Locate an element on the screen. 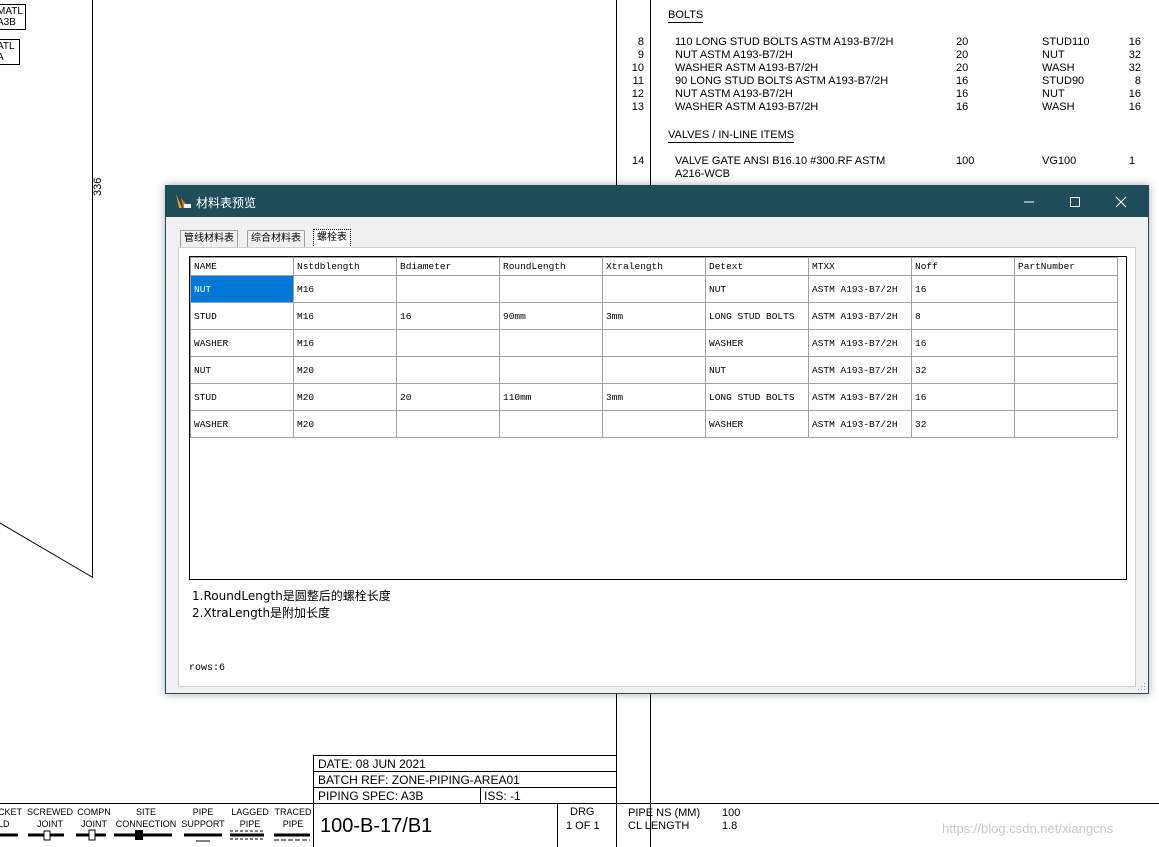 Image resolution: width=1159 pixels, height=847 pixels. minimize-button is located at coordinates (1029, 201).